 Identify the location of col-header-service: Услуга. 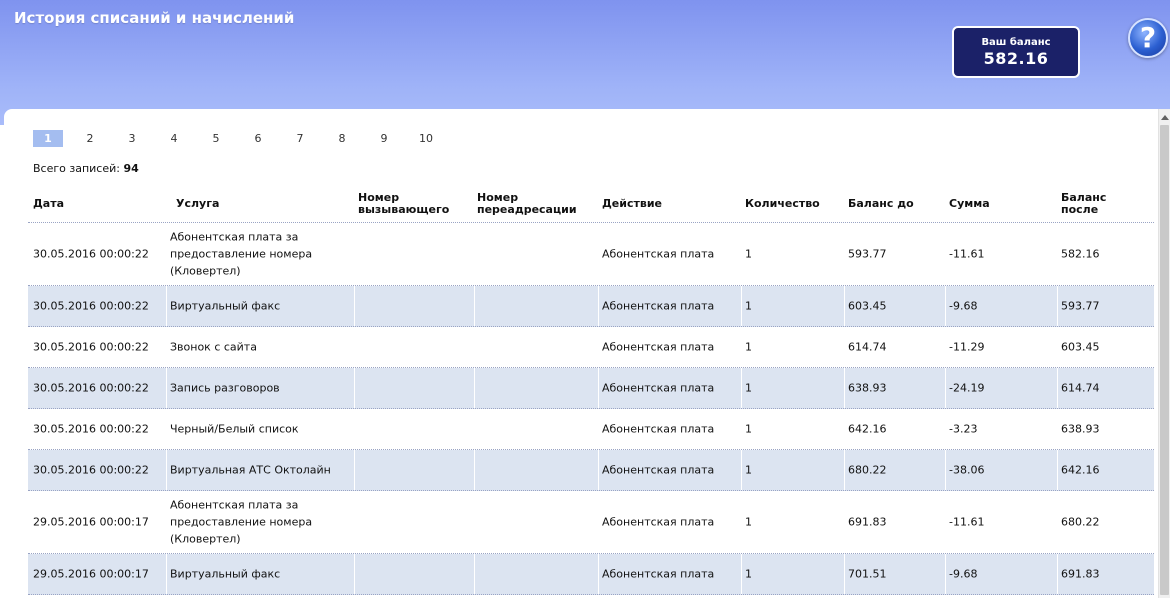
(197, 204).